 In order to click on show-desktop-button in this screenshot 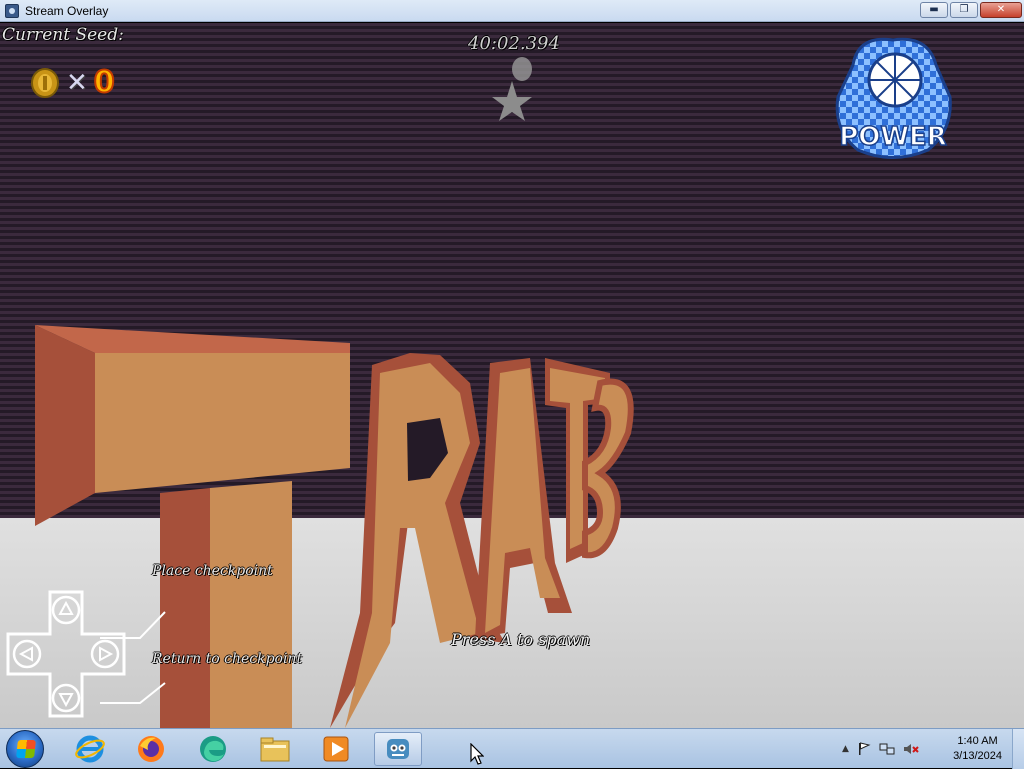, I will do `click(1018, 749)`.